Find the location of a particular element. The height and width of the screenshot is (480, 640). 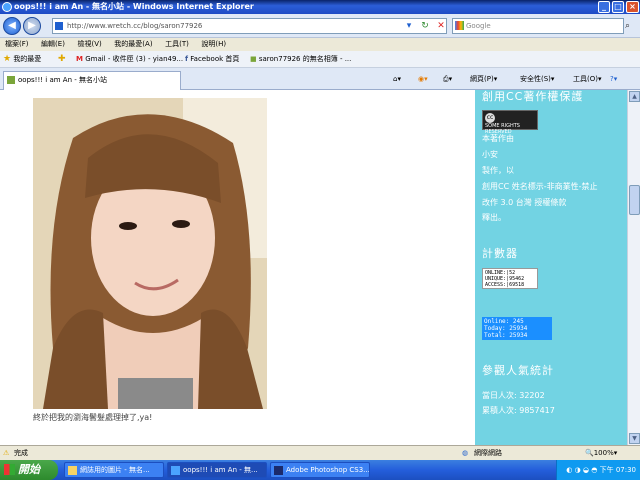

cc-logo-icon: cc is located at coordinates (490, 118).